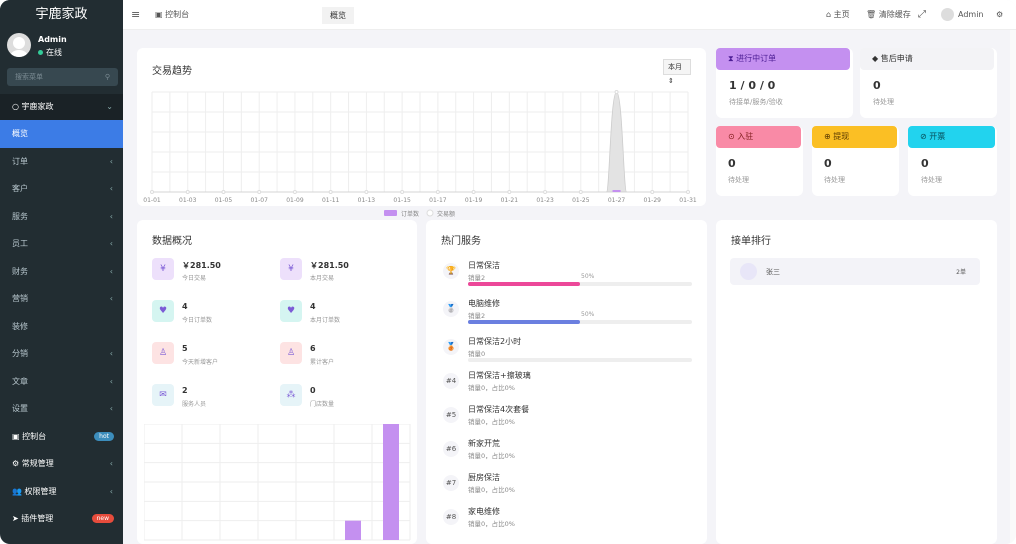  I want to click on circle-icon: ○, so click(17, 106).